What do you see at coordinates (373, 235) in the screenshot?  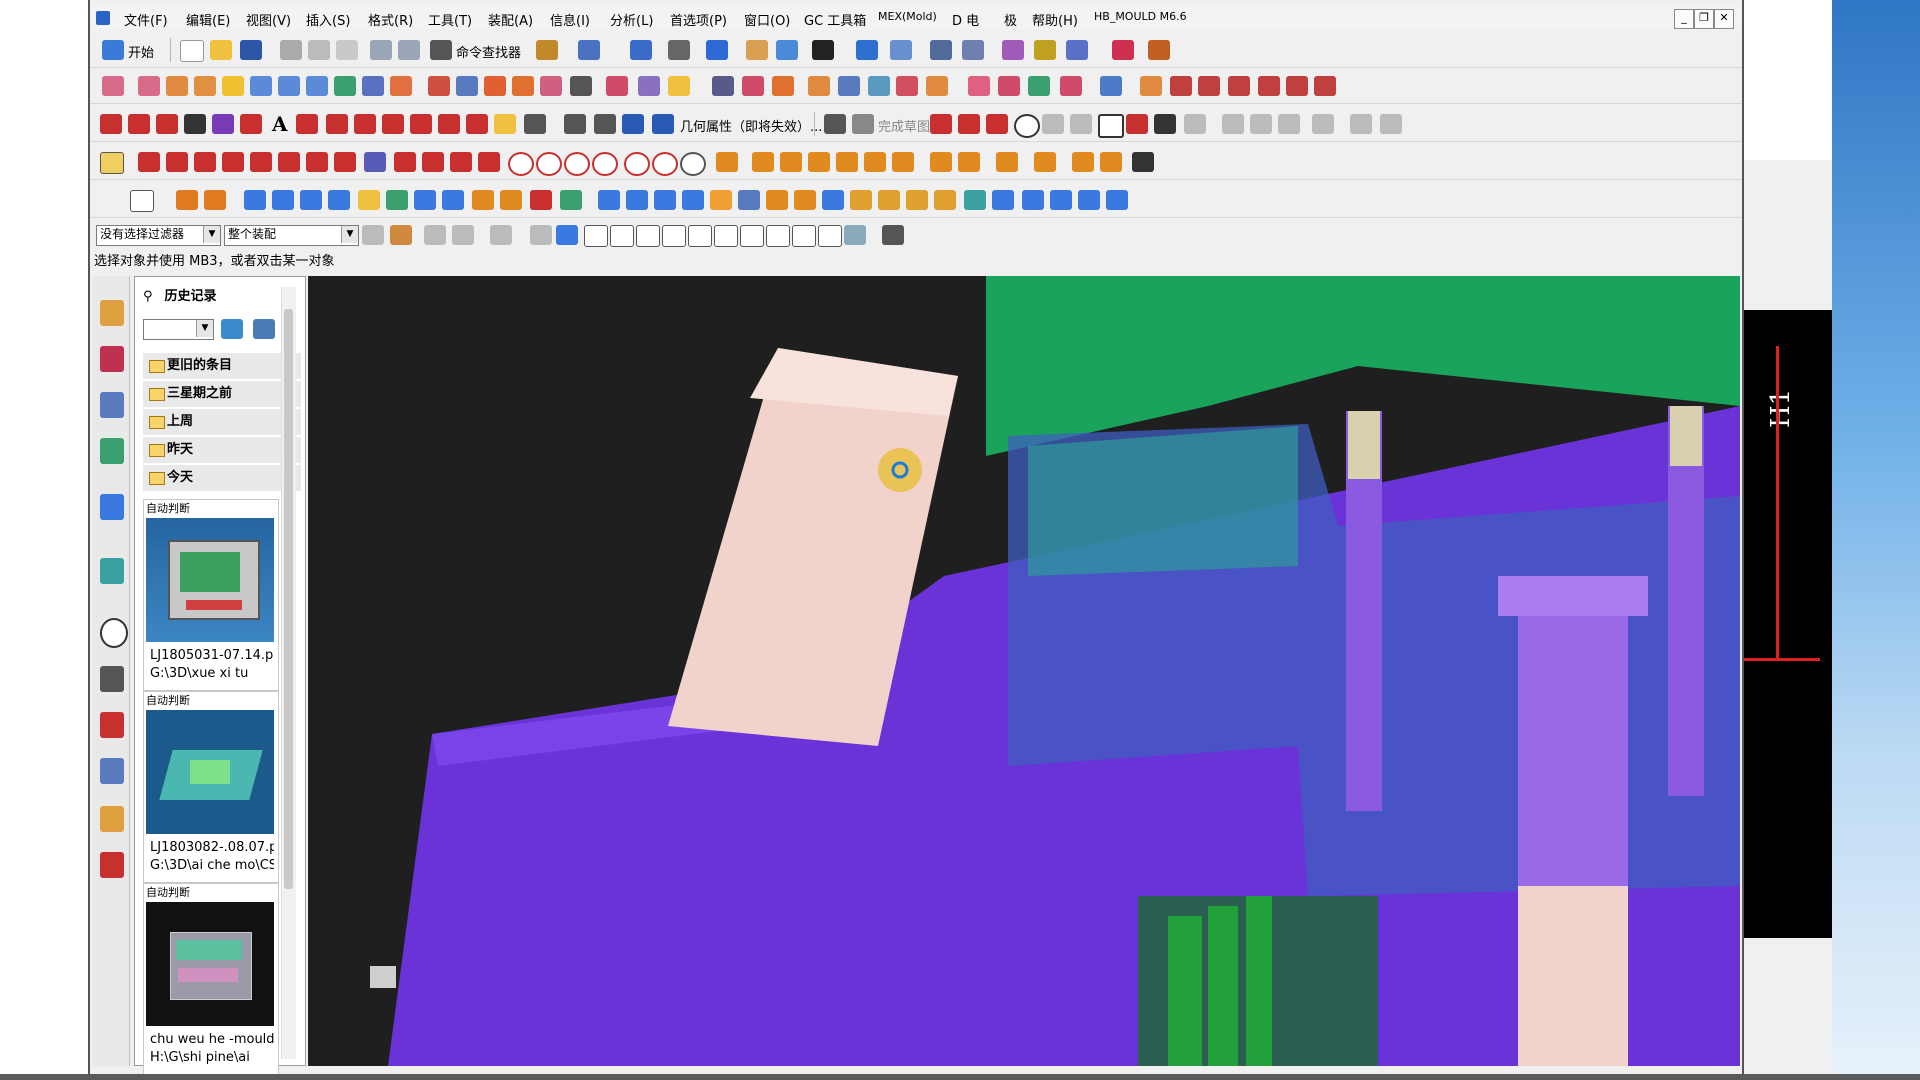 I see `filter-icon` at bounding box center [373, 235].